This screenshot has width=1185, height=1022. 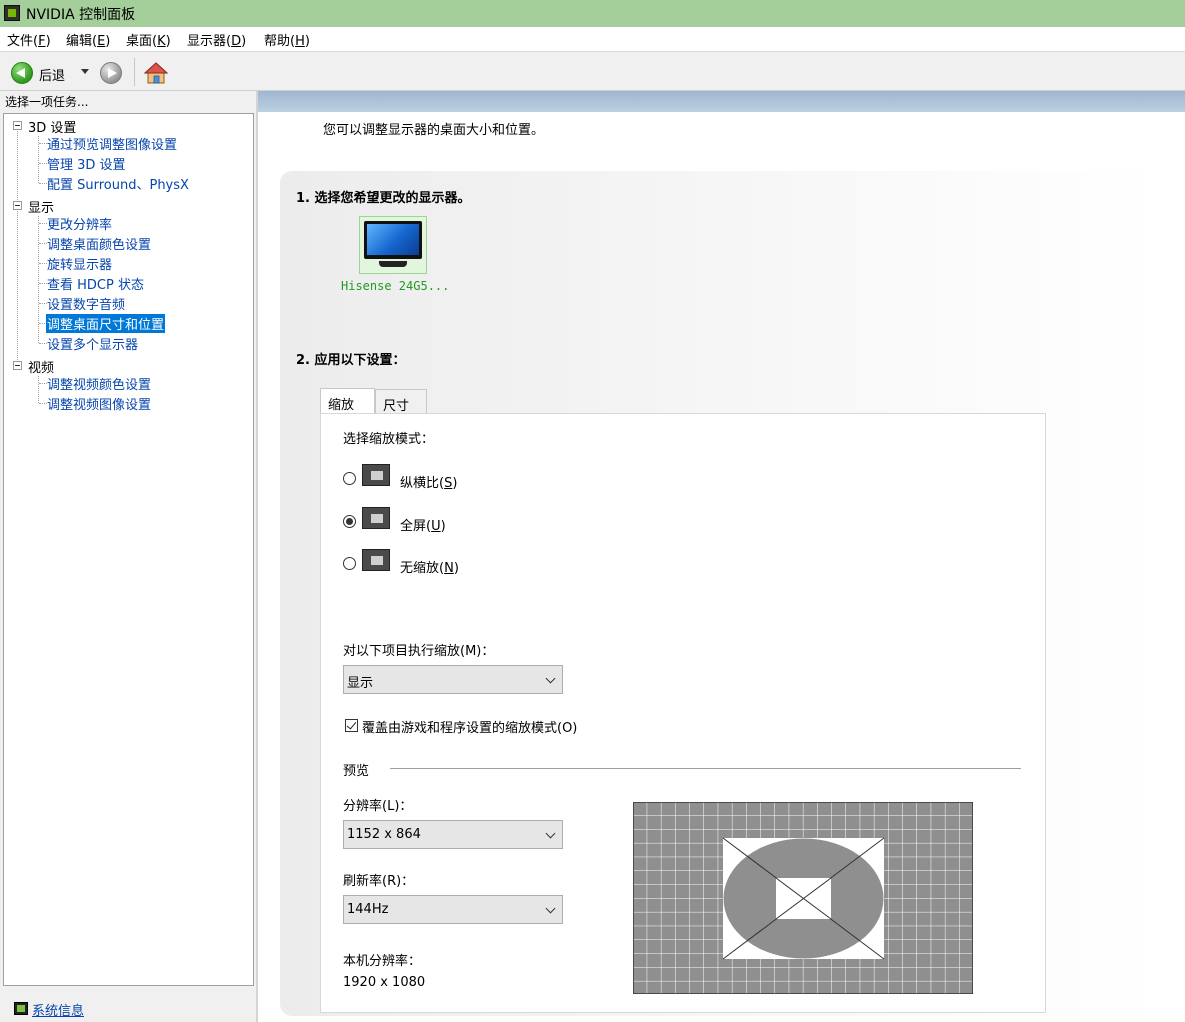 What do you see at coordinates (79, 223) in the screenshot?
I see `tree-item-change-resolution: 更改分辨率` at bounding box center [79, 223].